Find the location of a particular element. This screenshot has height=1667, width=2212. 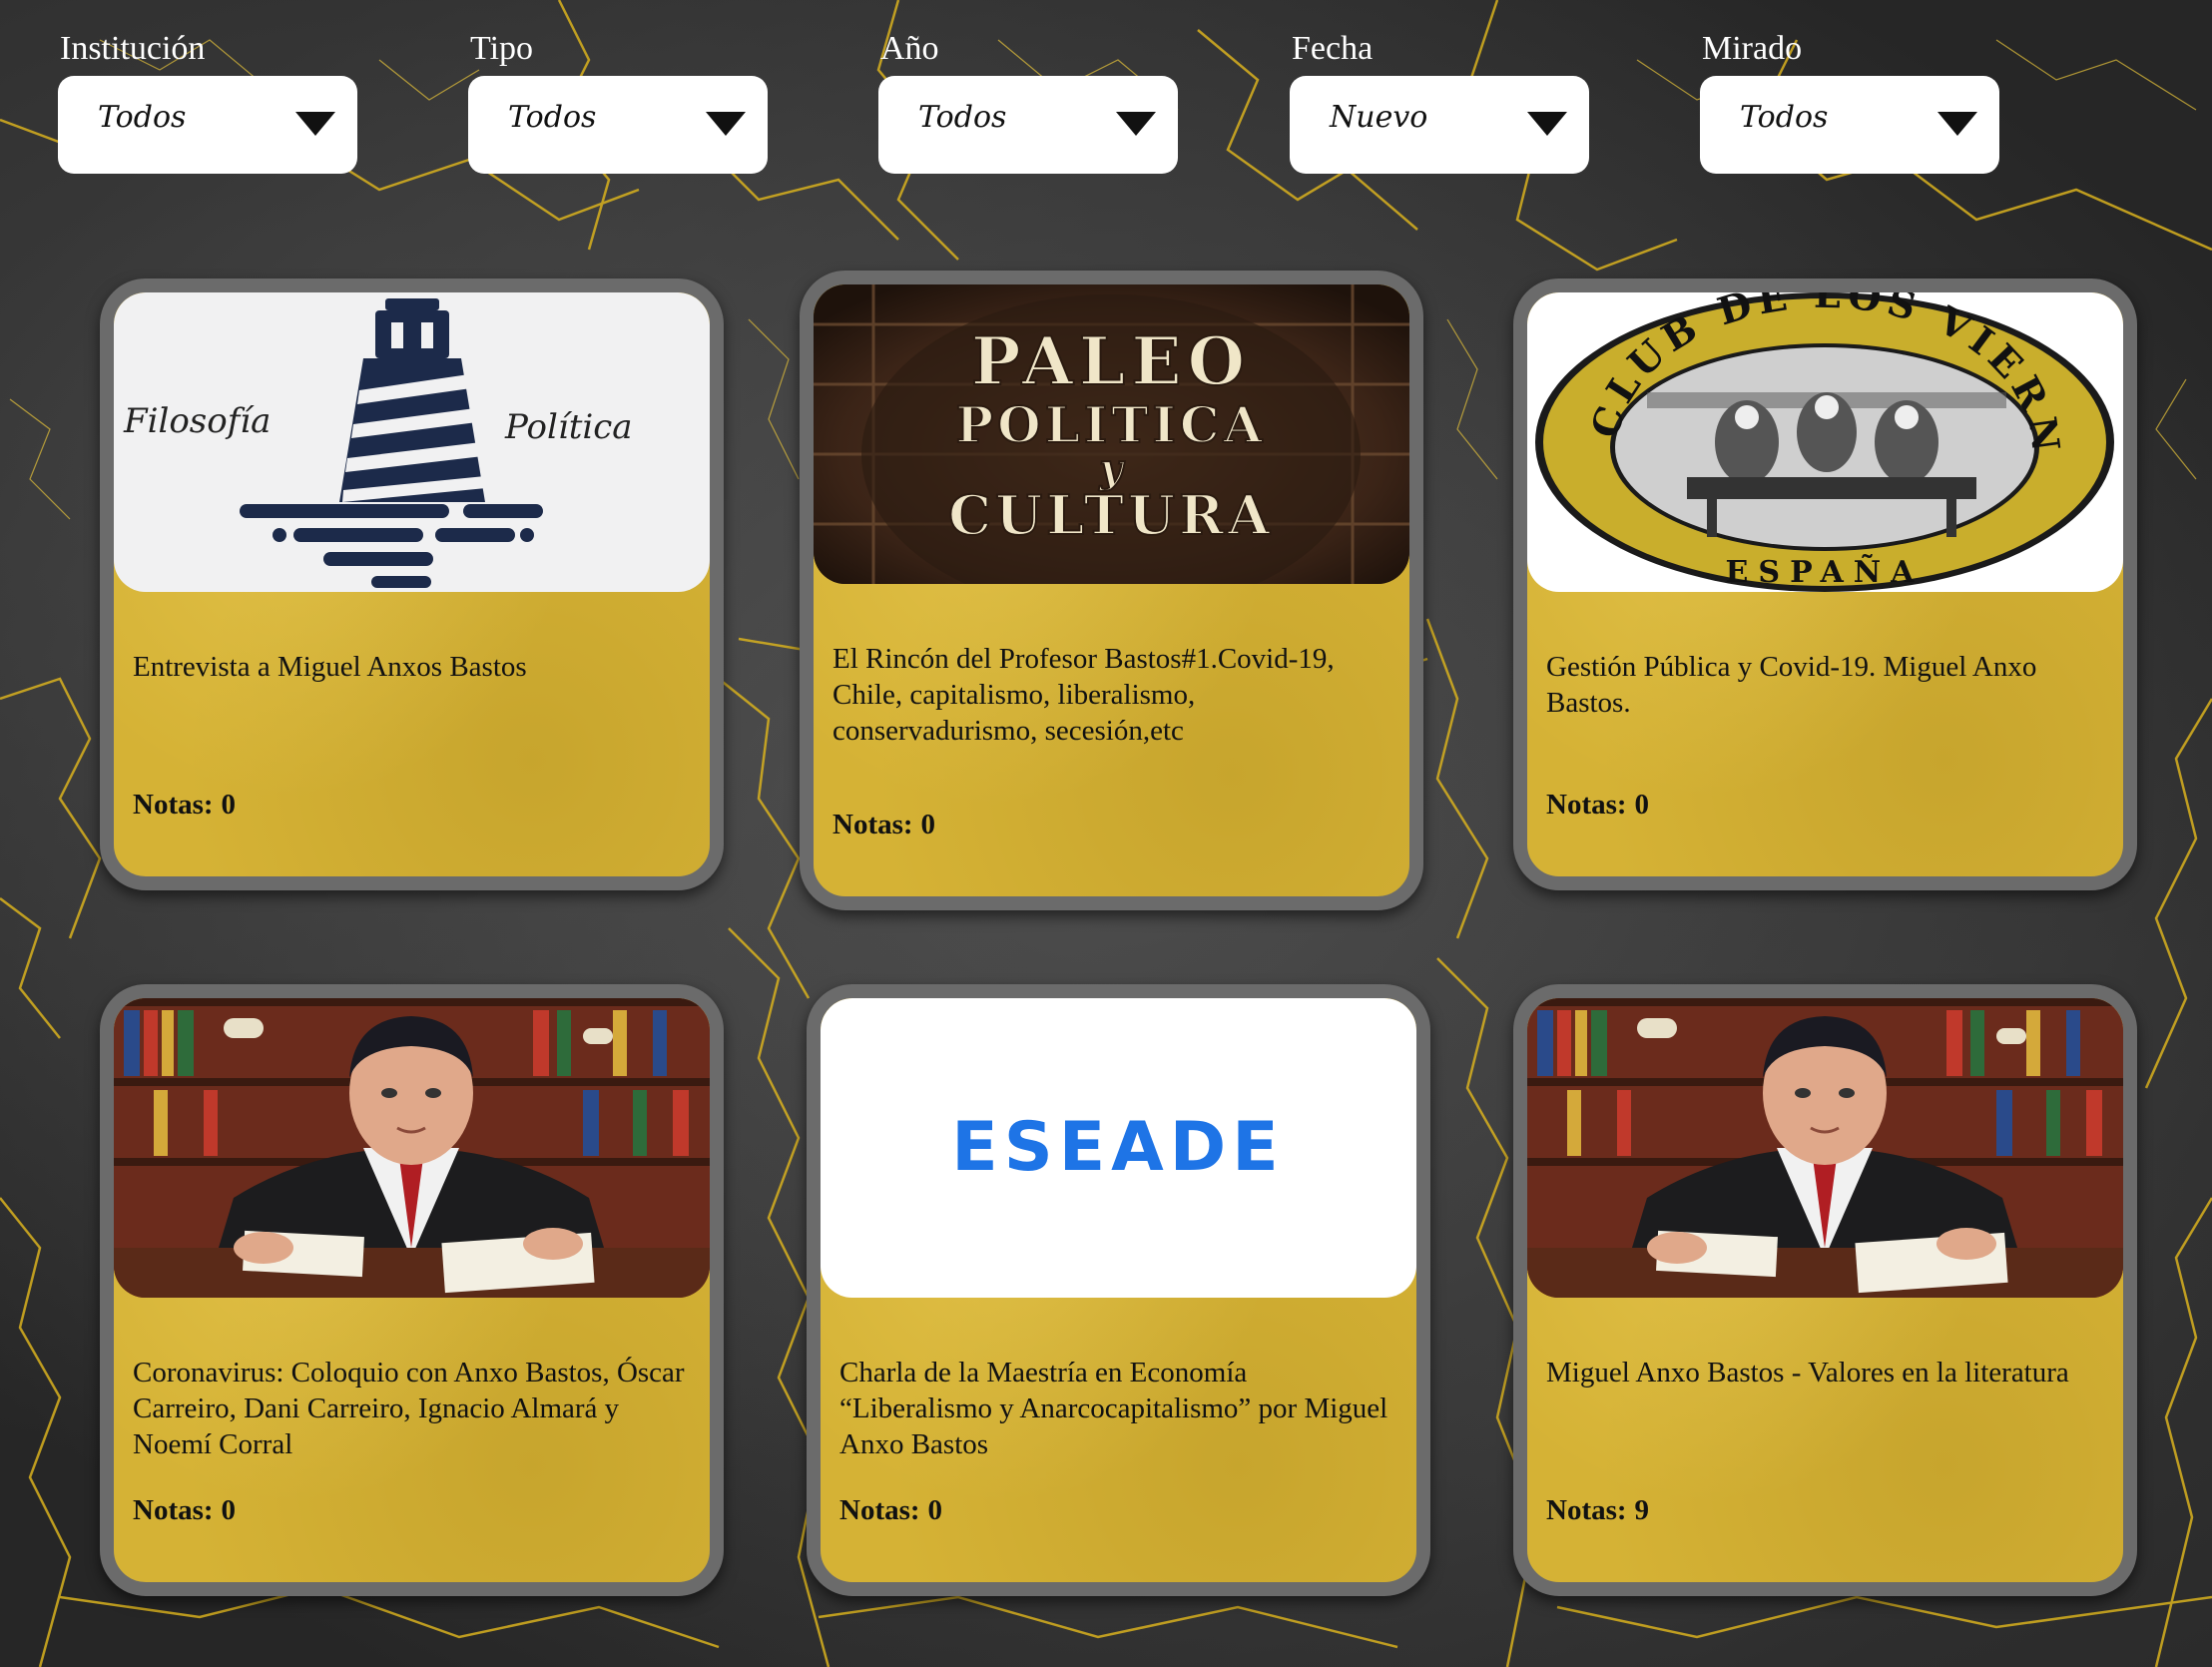

card-thumbnail-eseade: ESEADE is located at coordinates (1118, 1148).